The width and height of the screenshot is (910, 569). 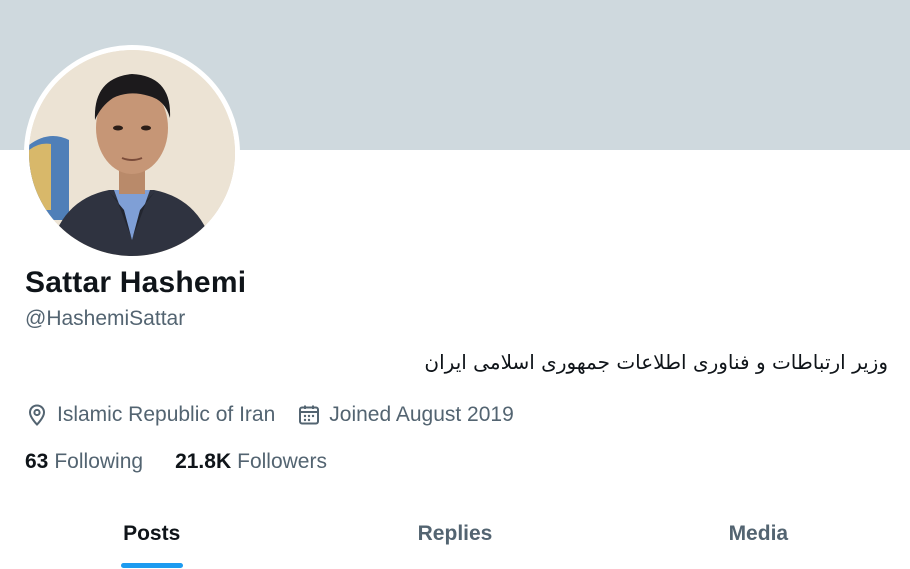 What do you see at coordinates (166, 414) in the screenshot?
I see `location-text: Islamic Republic of Iran` at bounding box center [166, 414].